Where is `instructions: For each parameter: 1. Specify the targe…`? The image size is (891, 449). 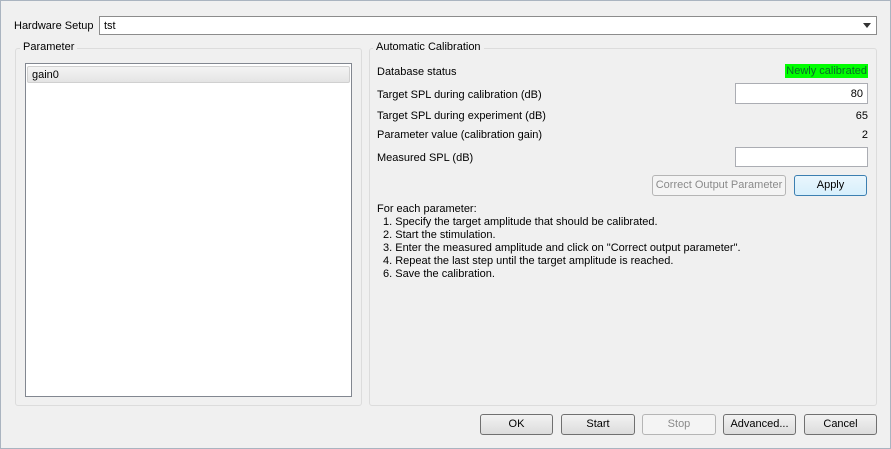 instructions: For each parameter: 1. Specify the targe… is located at coordinates (624, 242).